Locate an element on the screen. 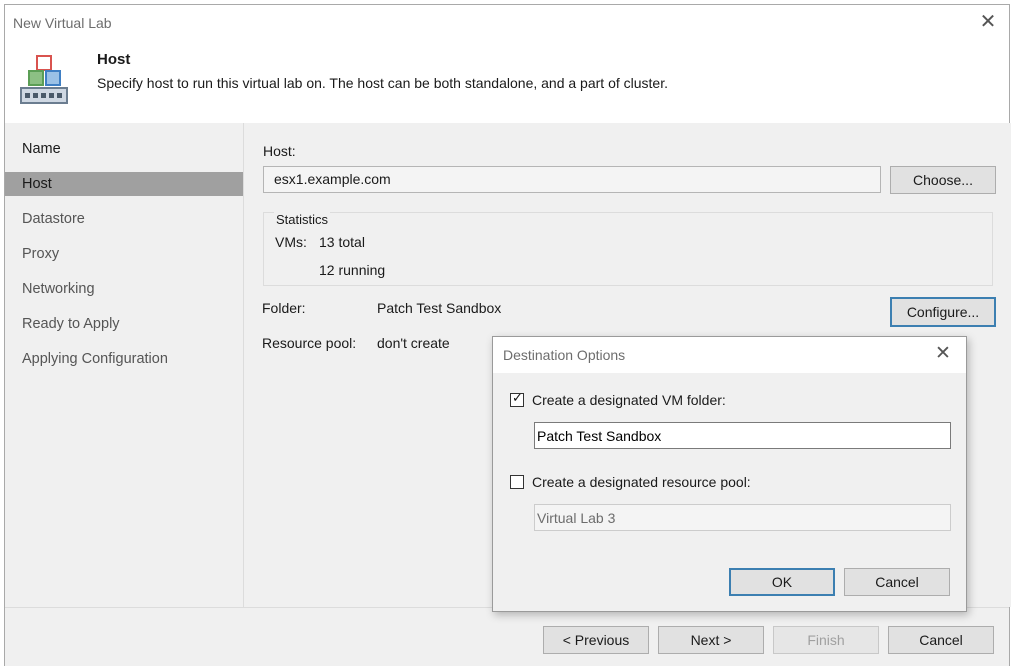 The image size is (1014, 670). dialog-title-bar: Destination Options ✕ is located at coordinates (729, 355).